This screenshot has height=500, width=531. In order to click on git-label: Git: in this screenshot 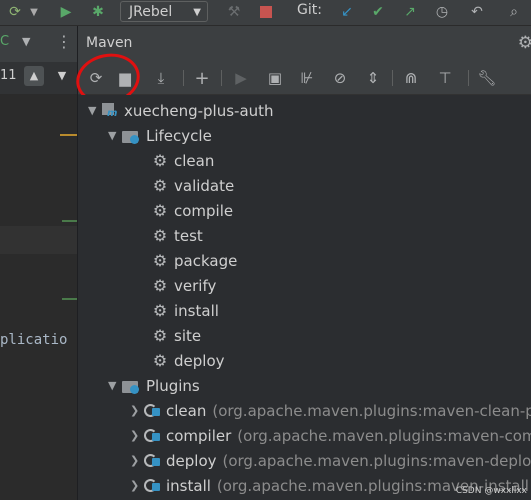, I will do `click(309, 10)`.